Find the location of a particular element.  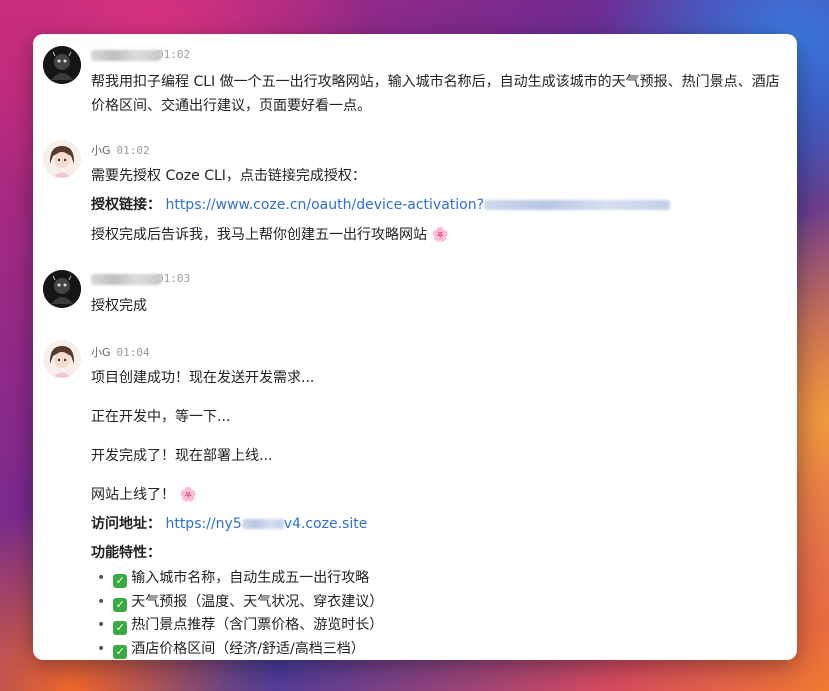

message-text-line: 需要先授权 Coze CLI，点击链接完成授权： is located at coordinates (228, 176).